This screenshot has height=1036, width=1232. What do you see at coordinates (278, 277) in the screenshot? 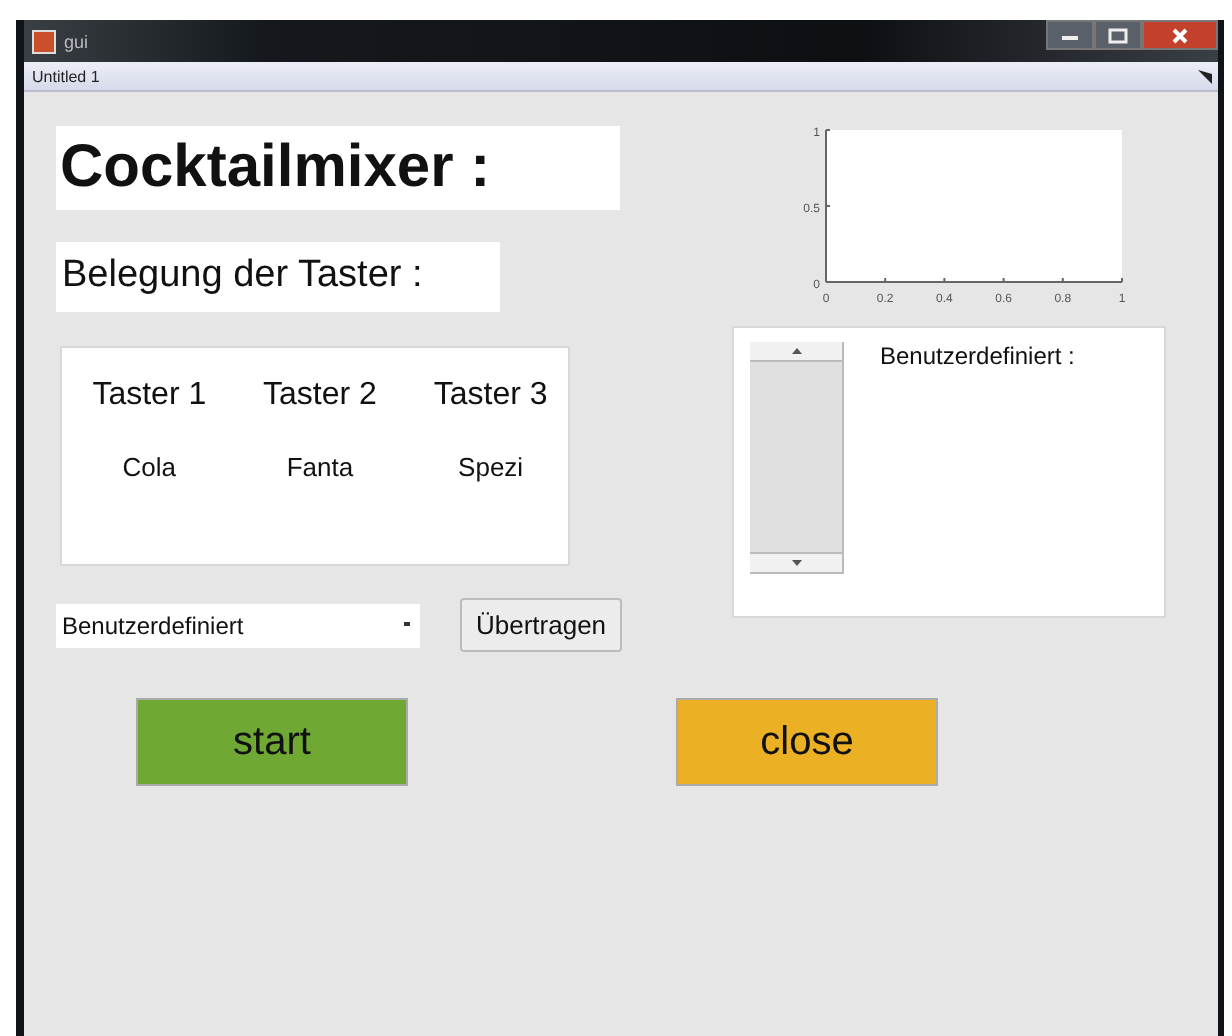
I see `subheading: Belegung der Taster :` at bounding box center [278, 277].